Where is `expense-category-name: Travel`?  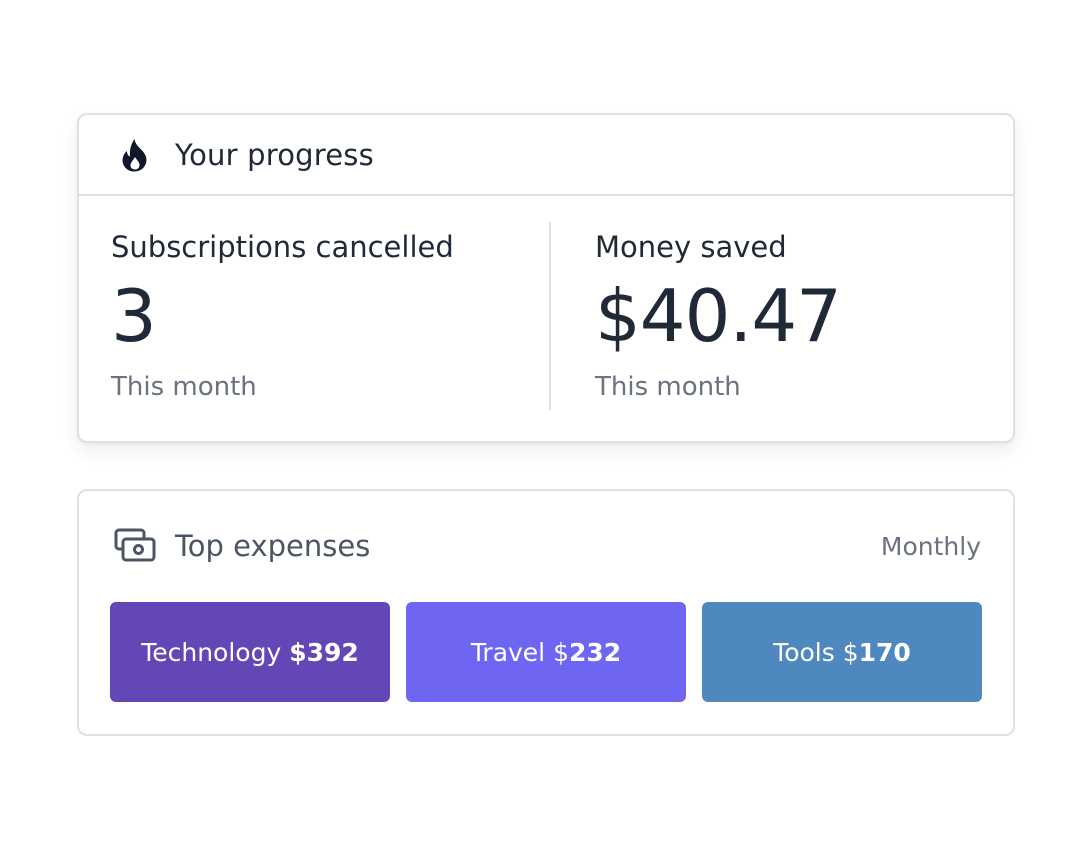
expense-category-name: Travel is located at coordinates (508, 652).